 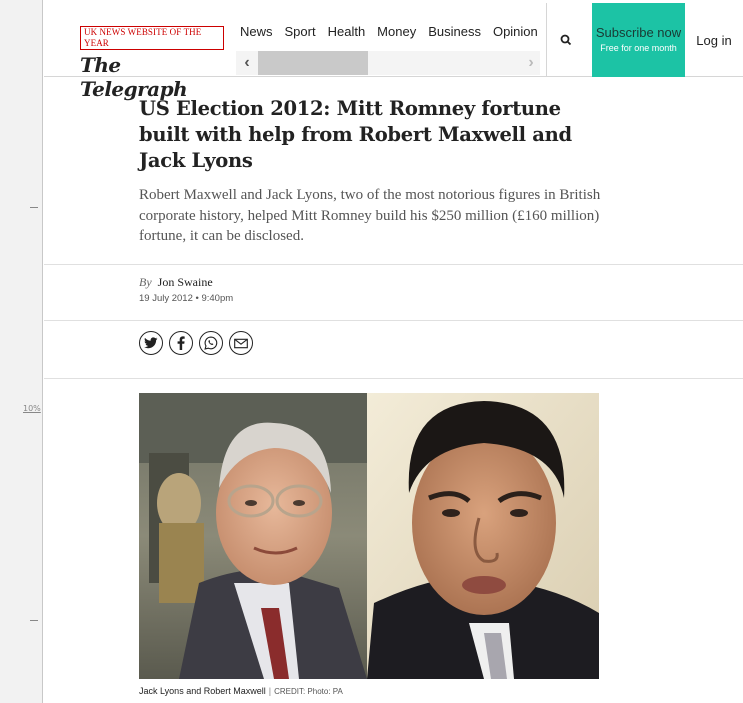 What do you see at coordinates (638, 48) in the screenshot?
I see `subscribe-sublabel: Free for one month` at bounding box center [638, 48].